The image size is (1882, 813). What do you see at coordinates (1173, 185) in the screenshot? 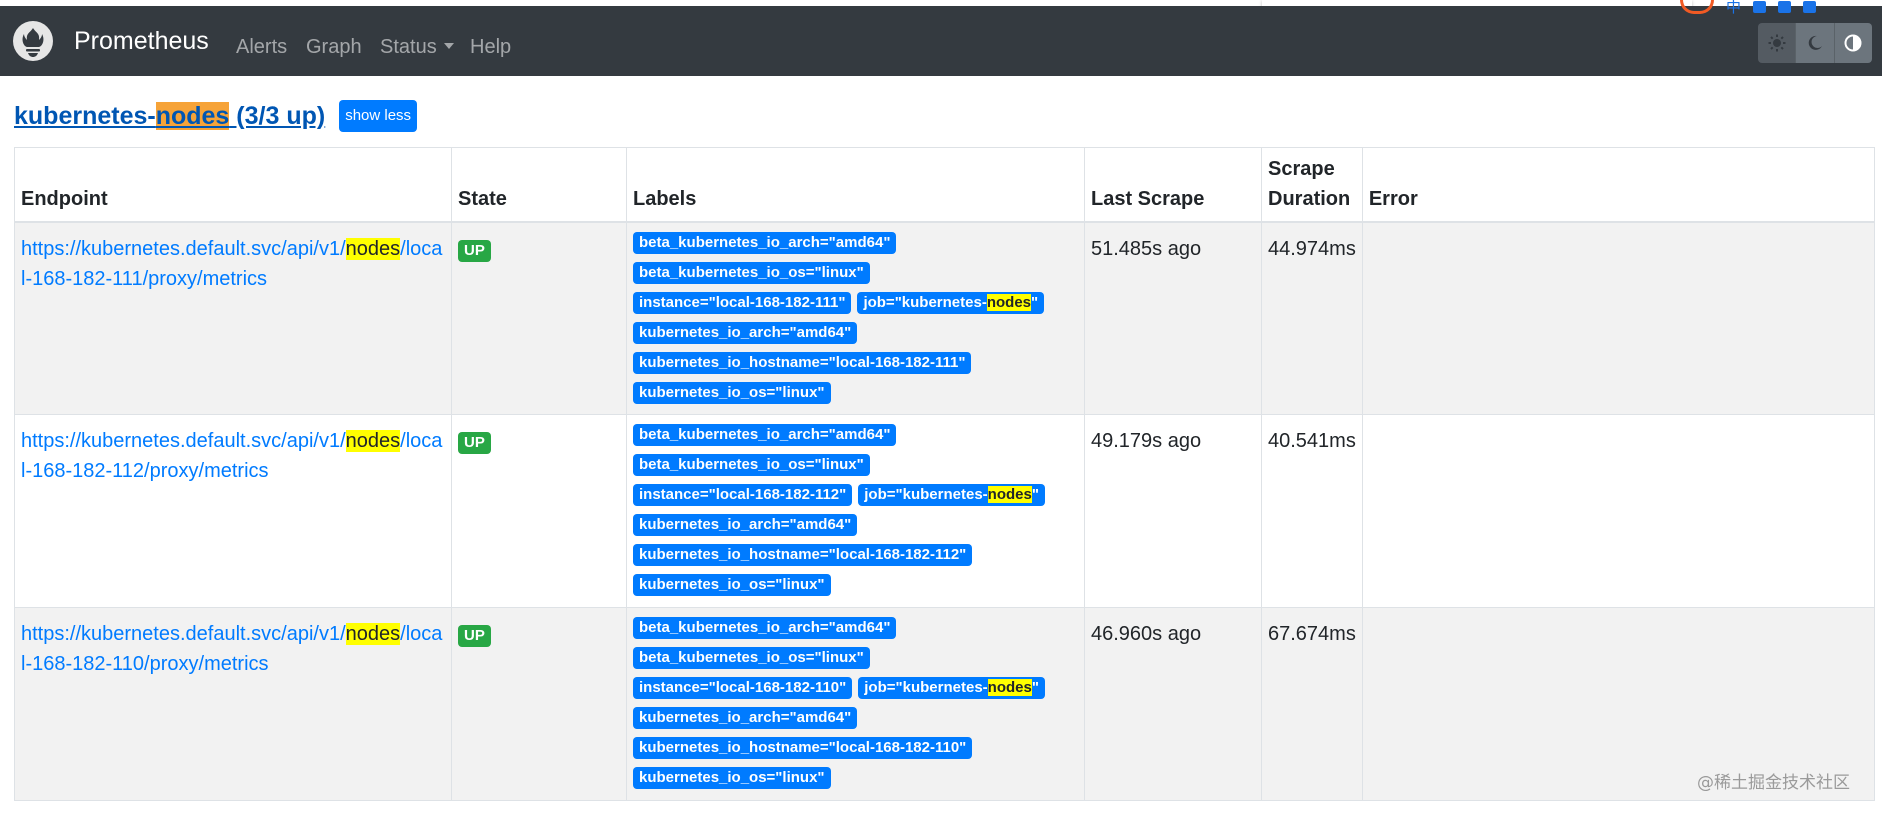
I see `header-last-scrape: Last Scrape` at bounding box center [1173, 185].